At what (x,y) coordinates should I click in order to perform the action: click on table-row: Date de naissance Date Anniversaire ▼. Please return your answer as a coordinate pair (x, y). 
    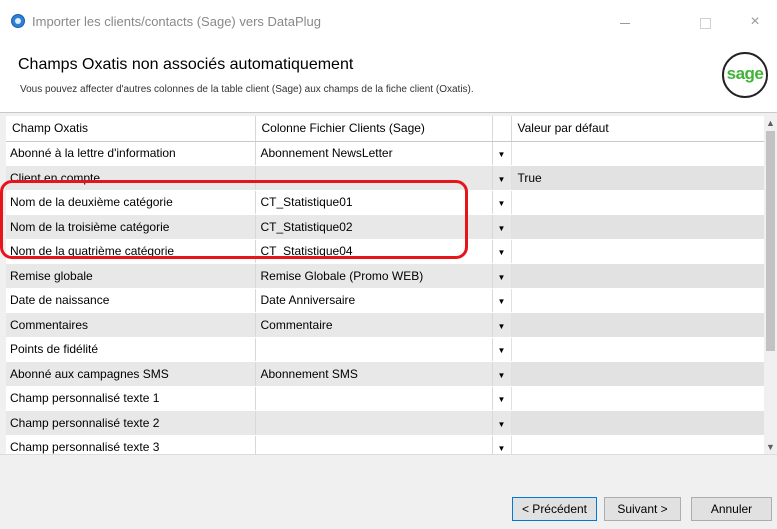
    Looking at the image, I should click on (386, 300).